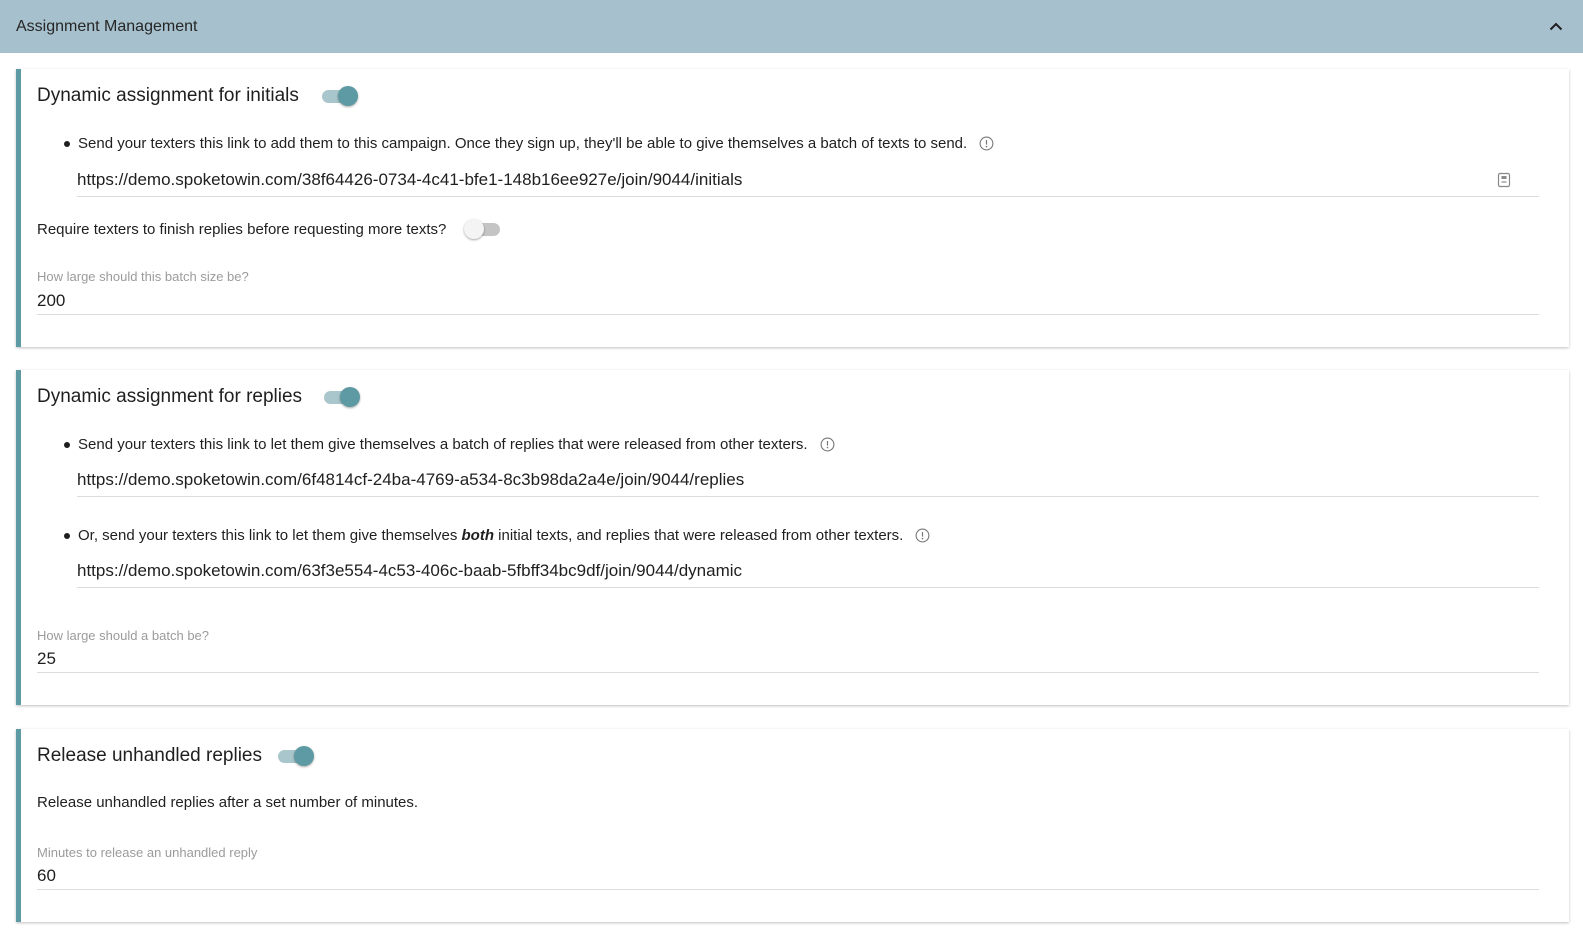 The height and width of the screenshot is (942, 1583). What do you see at coordinates (149, 755) in the screenshot?
I see `release-card-title: Release unhandled replies` at bounding box center [149, 755].